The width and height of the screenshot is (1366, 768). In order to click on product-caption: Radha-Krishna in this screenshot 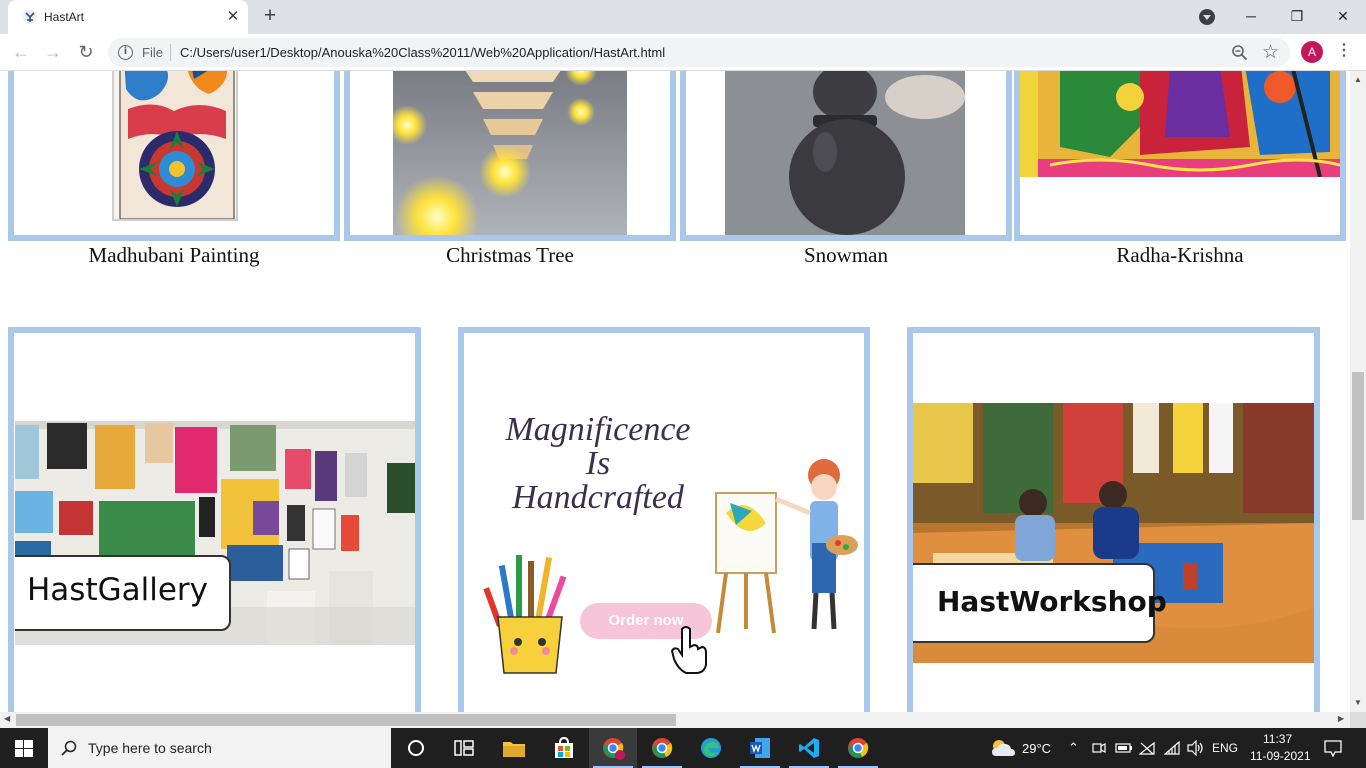, I will do `click(1180, 255)`.